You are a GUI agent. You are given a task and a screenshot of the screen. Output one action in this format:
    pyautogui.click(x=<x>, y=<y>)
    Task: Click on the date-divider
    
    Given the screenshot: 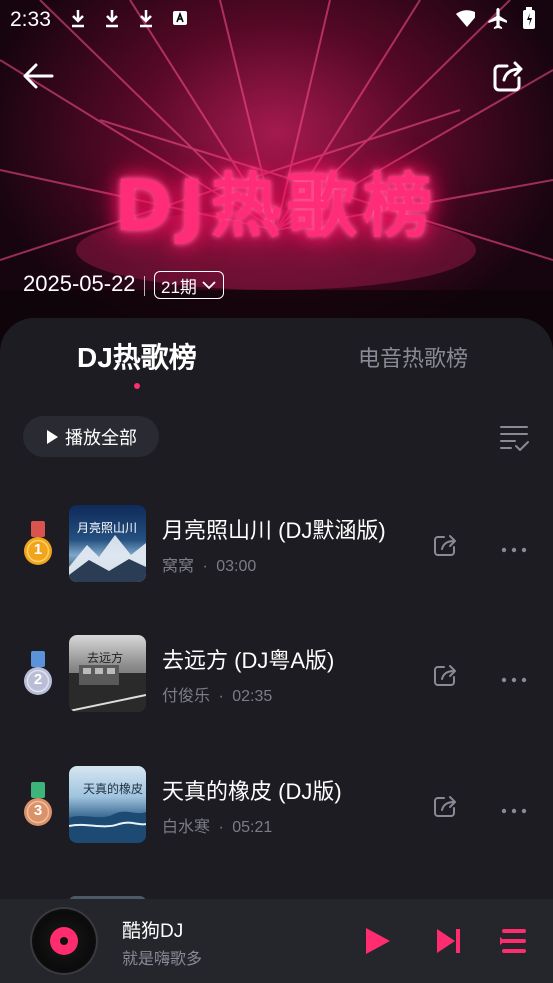 What is the action you would take?
    pyautogui.click(x=144, y=286)
    